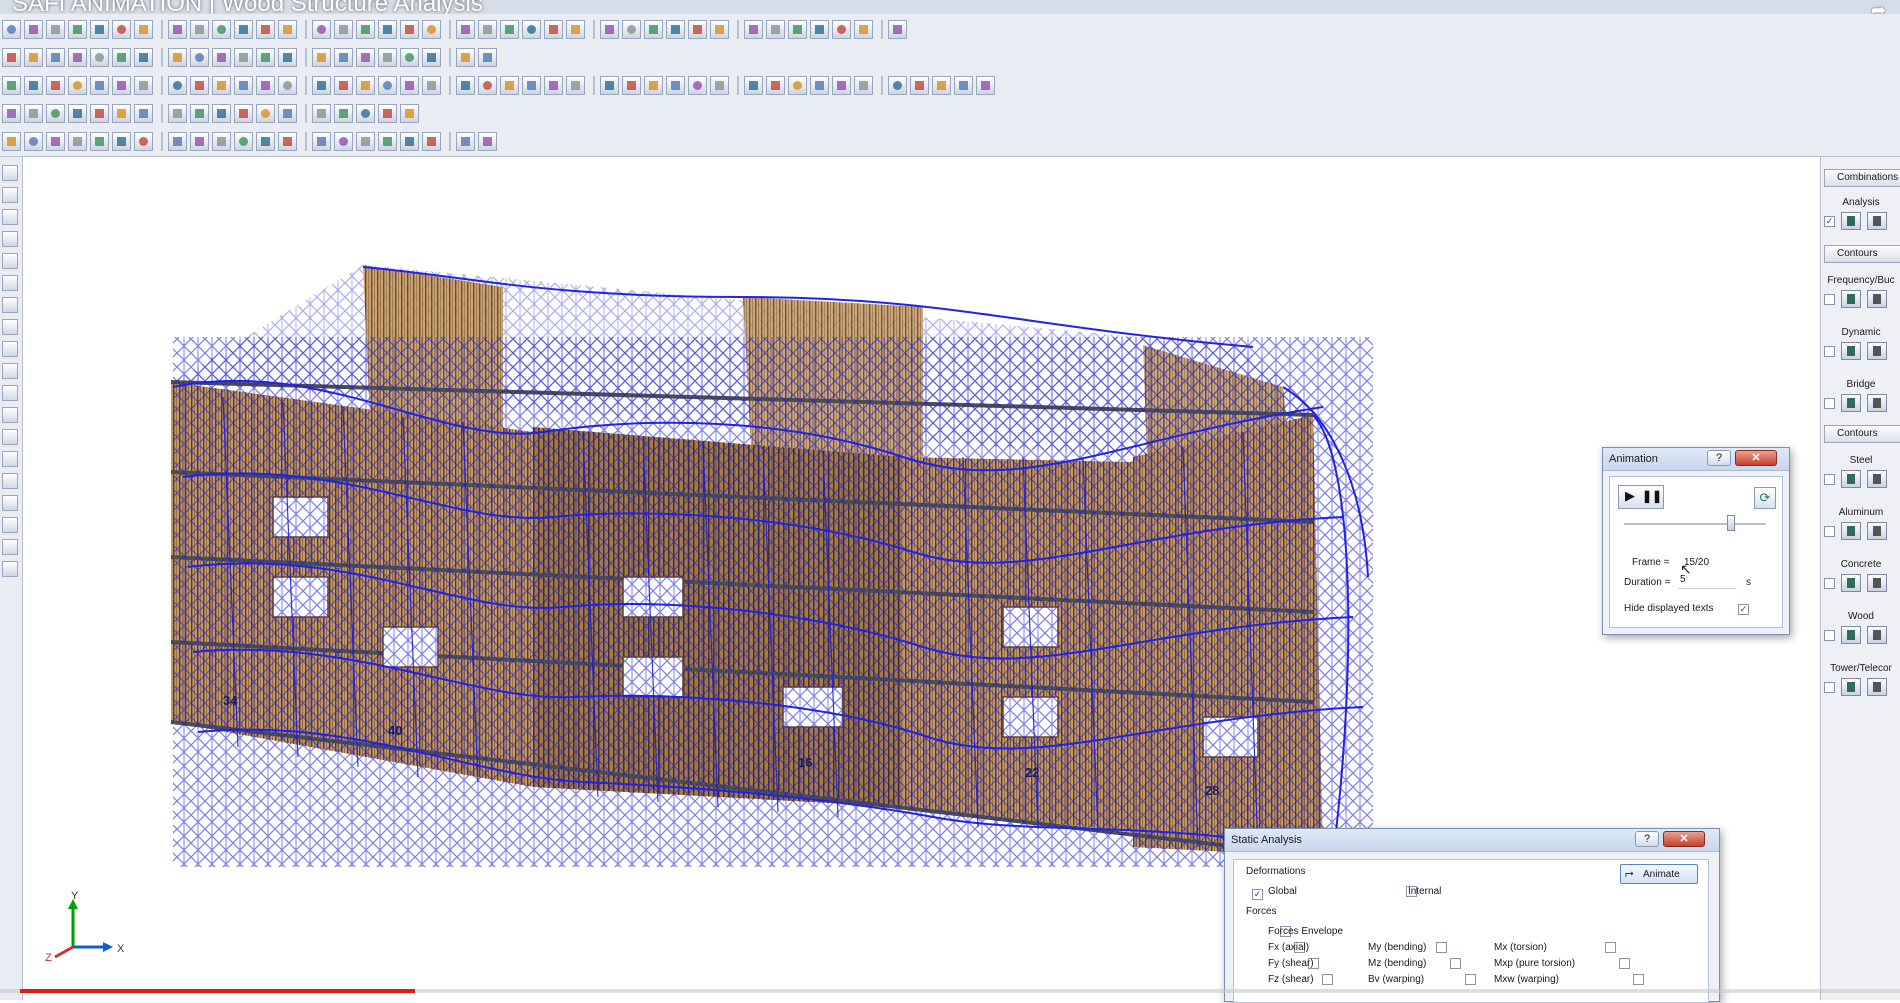 This screenshot has height=1003, width=1900. Describe the element at coordinates (1328, 979) in the screenshot. I see `fz-checkbox` at that location.